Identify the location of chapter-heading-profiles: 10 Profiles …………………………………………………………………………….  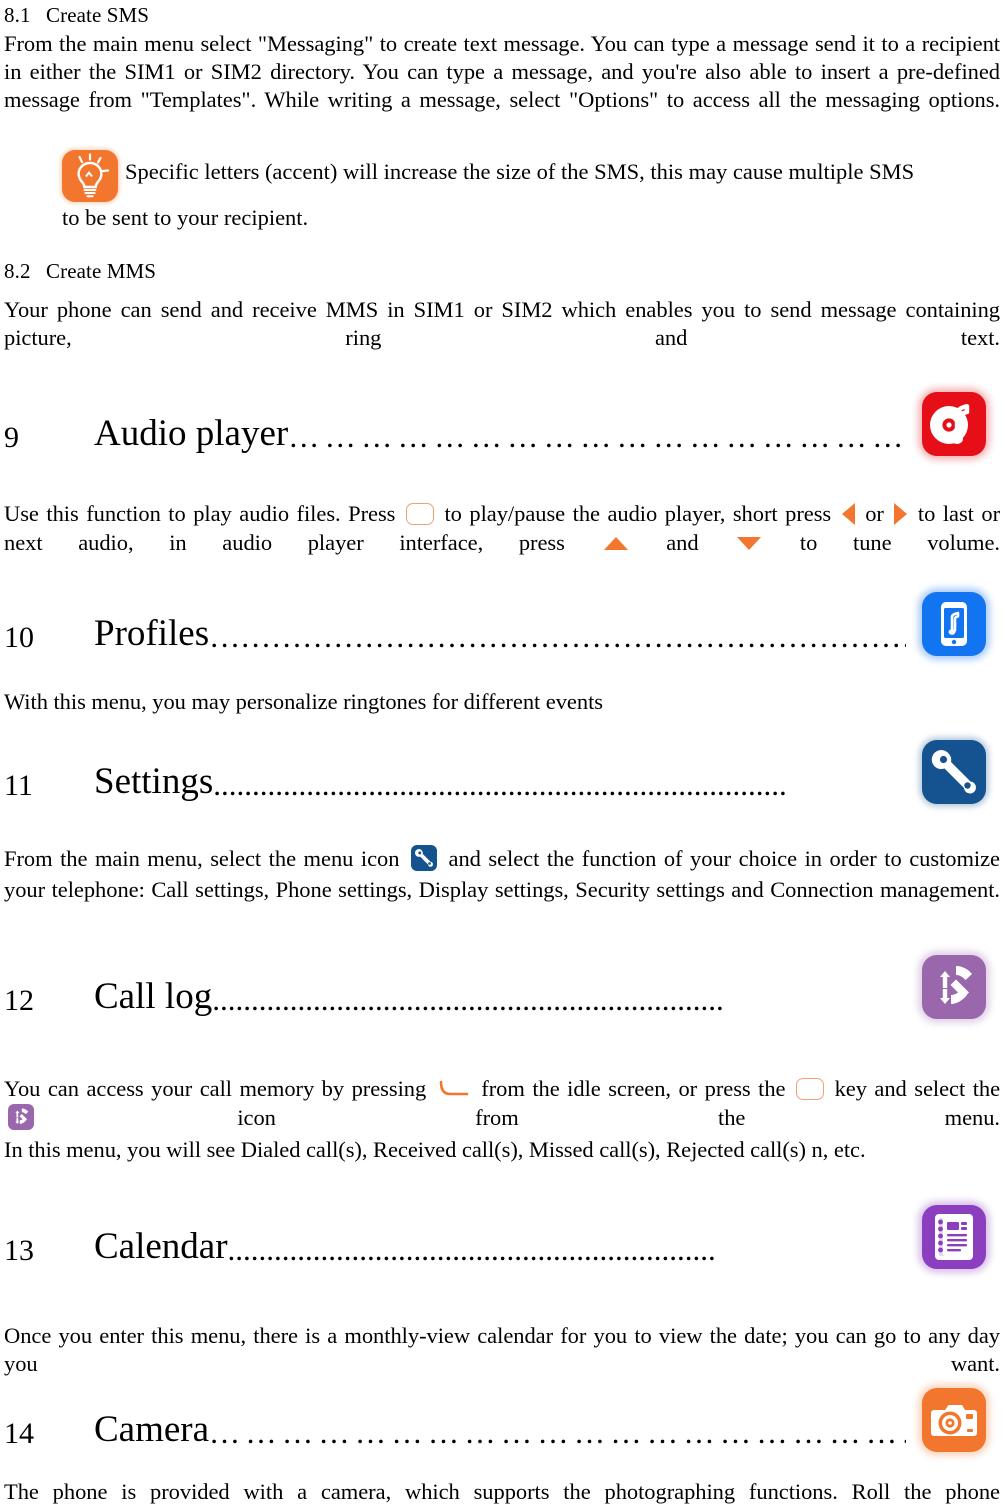
(502, 624).